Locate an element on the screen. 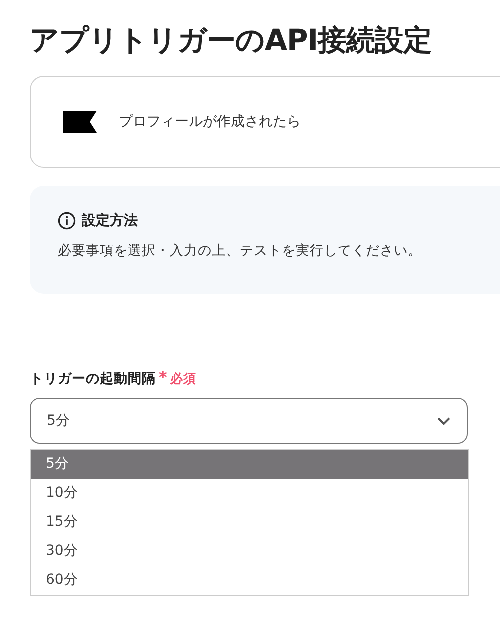  trigger-label: プロフィールが作成されたら is located at coordinates (210, 122).